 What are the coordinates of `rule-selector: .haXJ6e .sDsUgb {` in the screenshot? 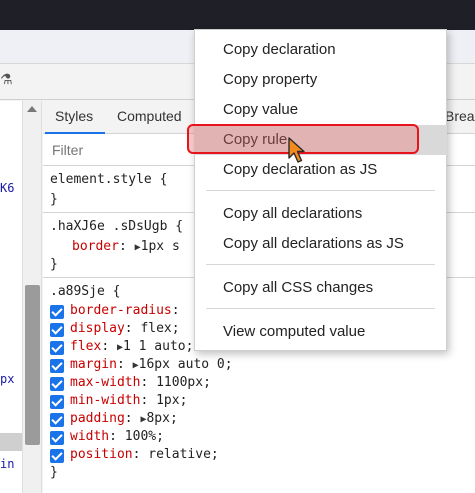 It's located at (116, 226).